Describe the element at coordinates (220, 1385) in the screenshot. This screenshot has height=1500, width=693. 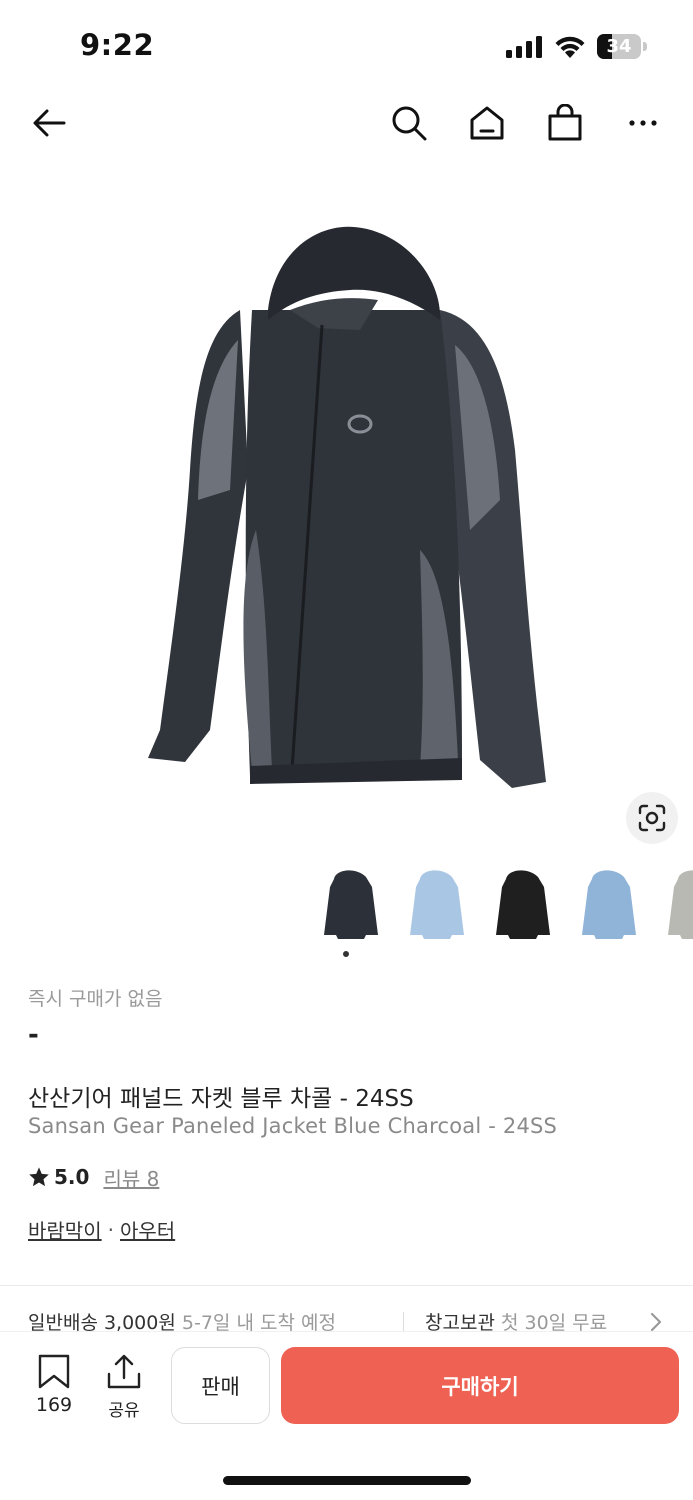
I see `sell-button: 판매` at that location.